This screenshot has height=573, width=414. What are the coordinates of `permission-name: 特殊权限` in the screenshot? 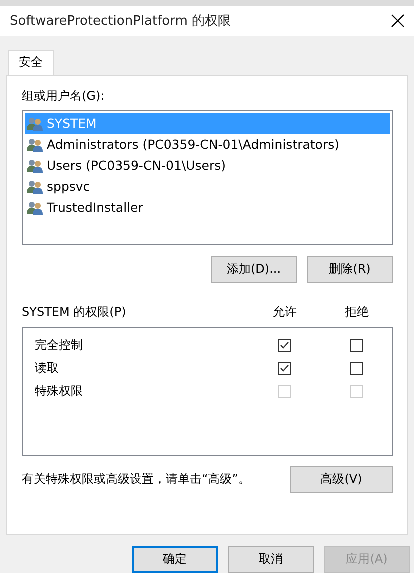 It's located at (59, 391).